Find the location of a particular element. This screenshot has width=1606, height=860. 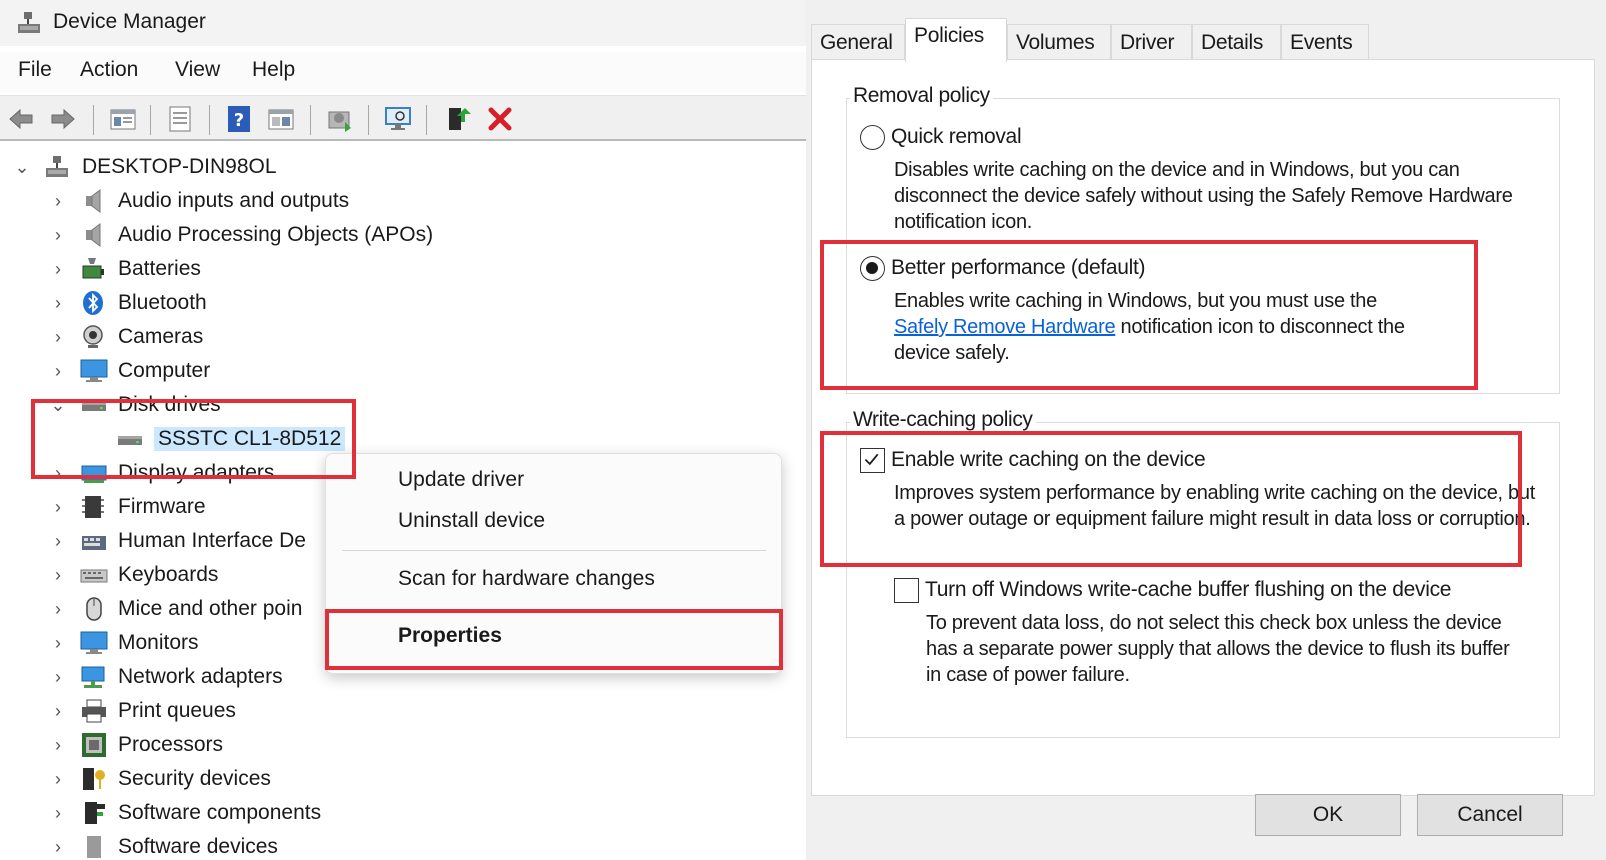

tree-item-processors: › Processors is located at coordinates (200, 745).